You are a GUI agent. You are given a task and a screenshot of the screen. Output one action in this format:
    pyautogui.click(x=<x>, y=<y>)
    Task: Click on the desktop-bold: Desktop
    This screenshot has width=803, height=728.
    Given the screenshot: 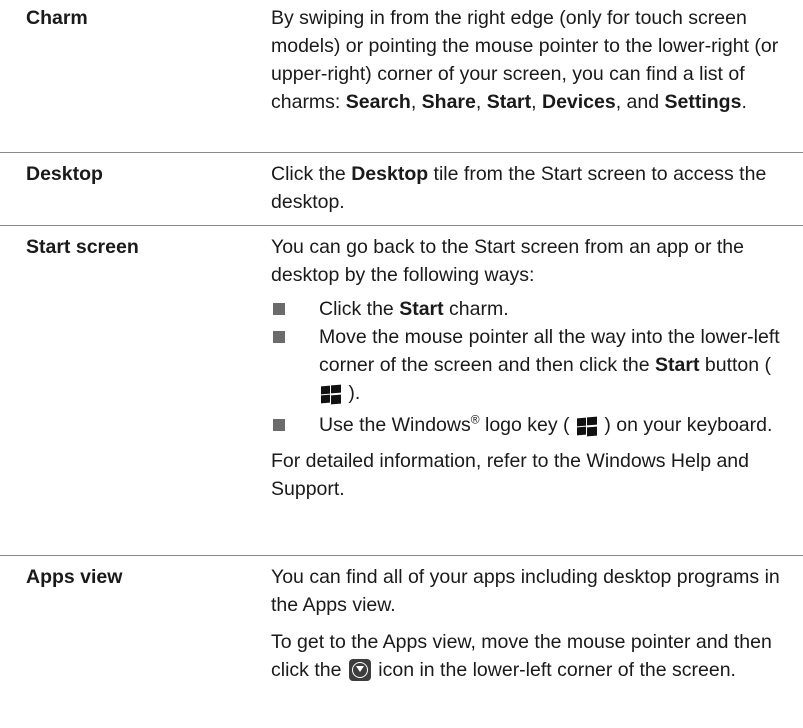 What is the action you would take?
    pyautogui.click(x=390, y=174)
    